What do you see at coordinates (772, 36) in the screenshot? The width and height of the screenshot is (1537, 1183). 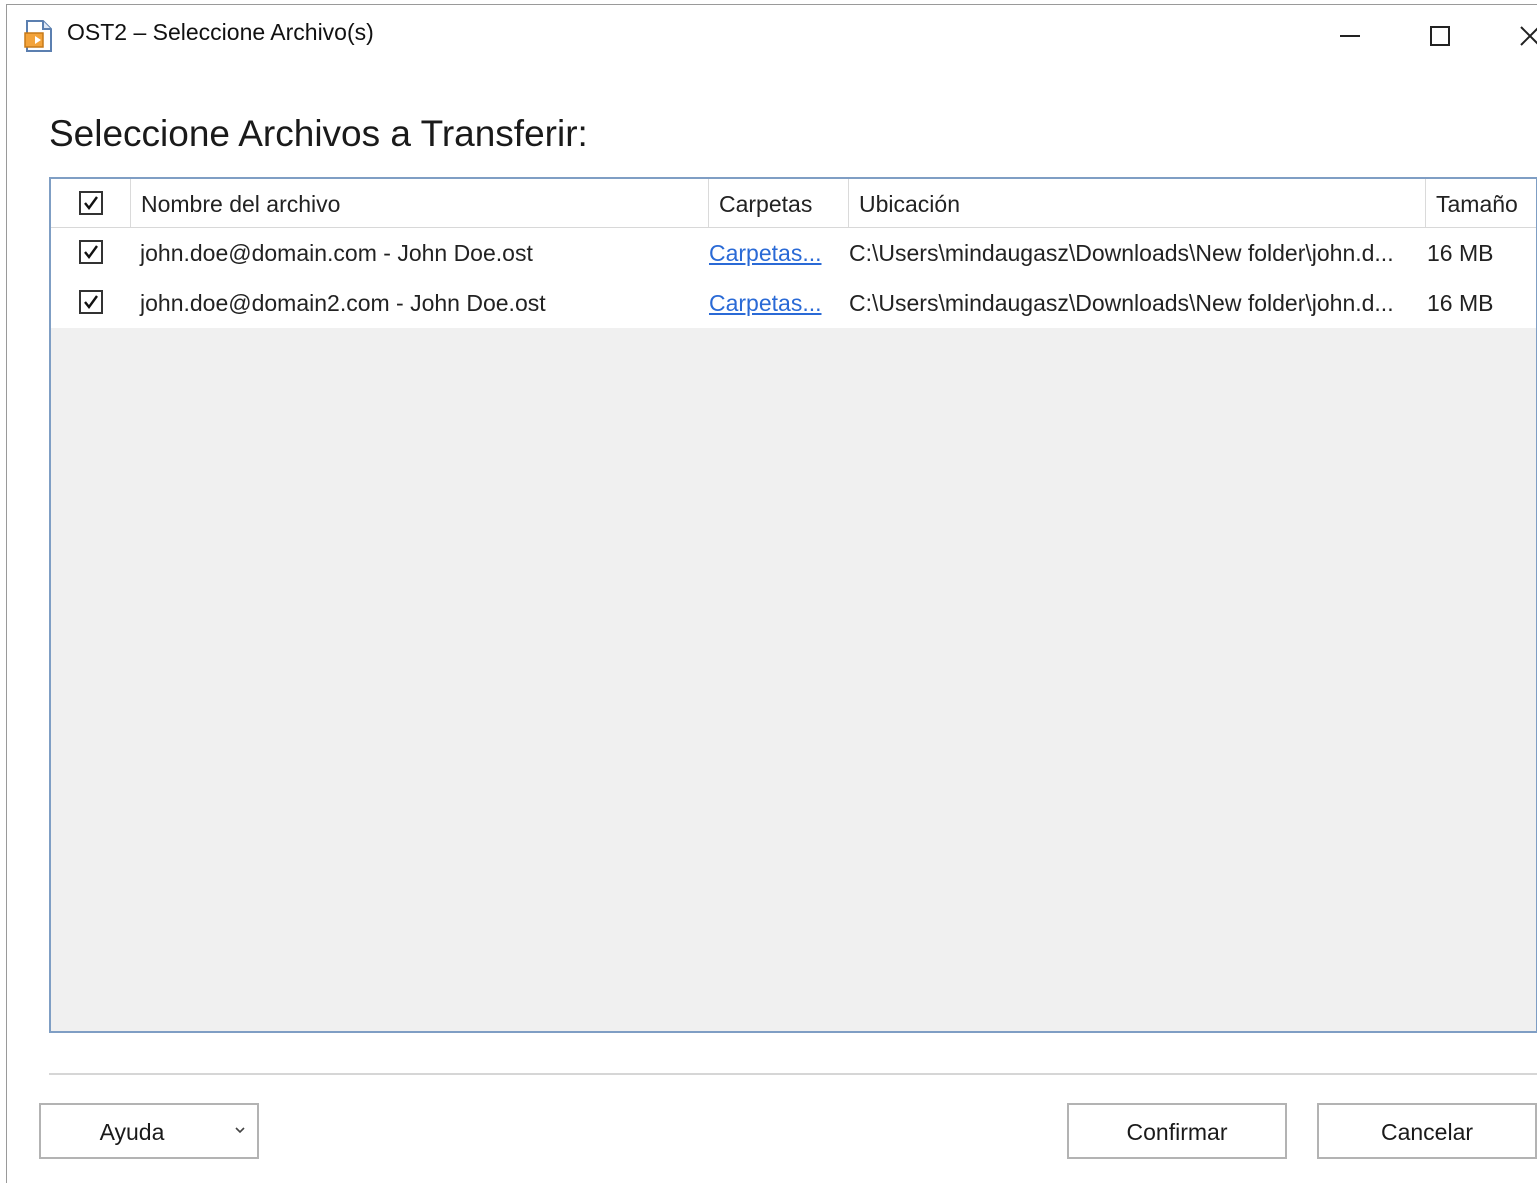 I see `title-bar: OST2 – Seleccione Archivo(s)` at bounding box center [772, 36].